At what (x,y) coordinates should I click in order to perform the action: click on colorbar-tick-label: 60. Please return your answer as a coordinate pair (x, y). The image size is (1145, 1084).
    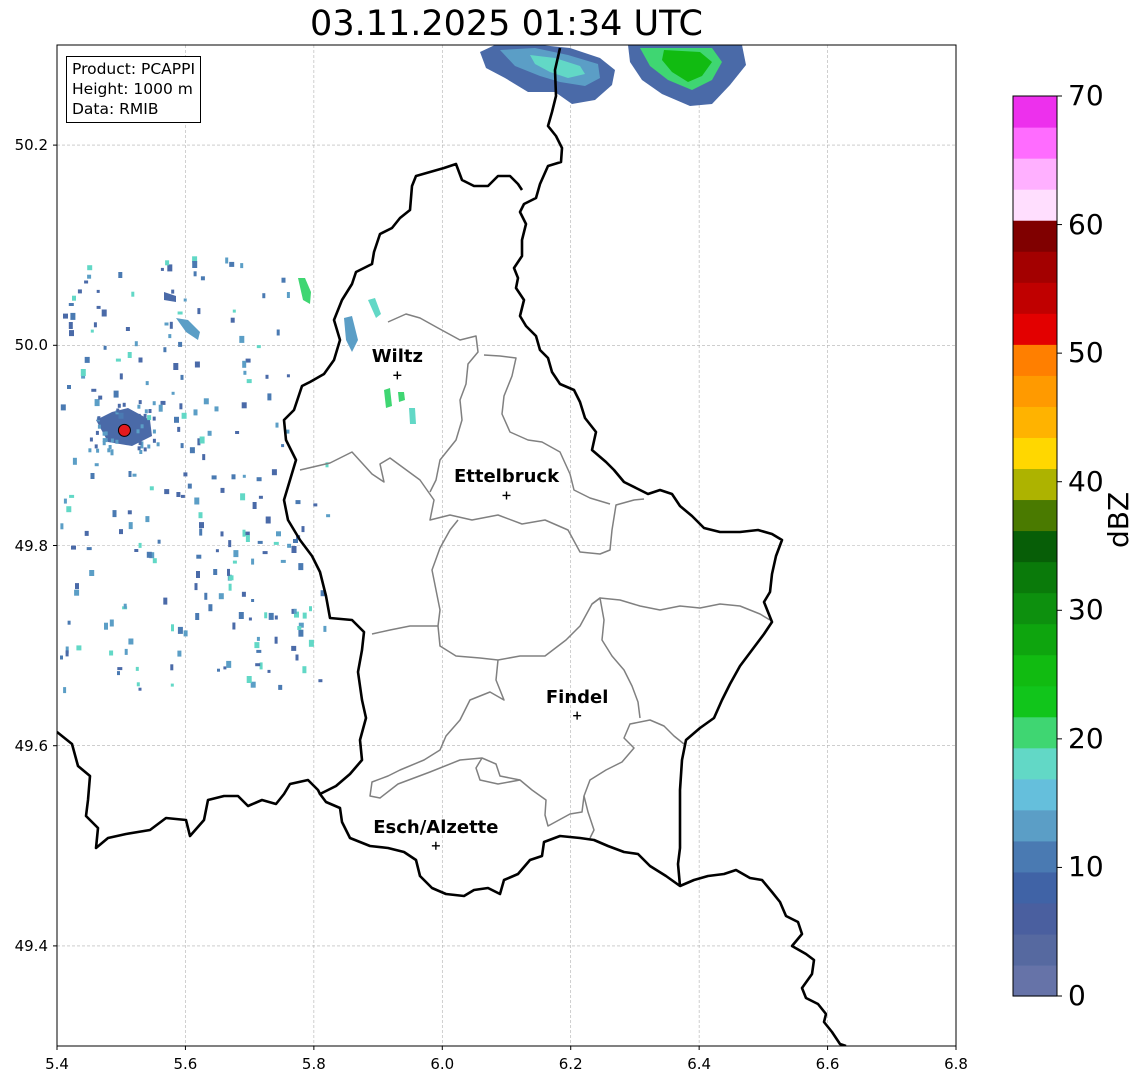
    Looking at the image, I should click on (1086, 224).